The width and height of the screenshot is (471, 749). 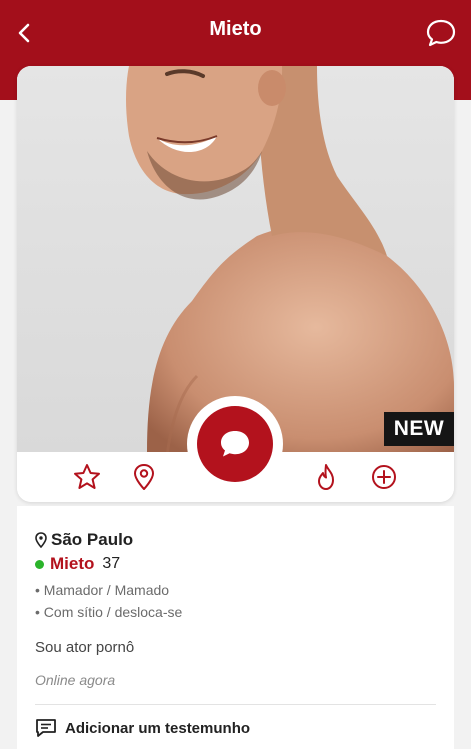 I want to click on location-row: São Paulo, so click(x=84, y=540).